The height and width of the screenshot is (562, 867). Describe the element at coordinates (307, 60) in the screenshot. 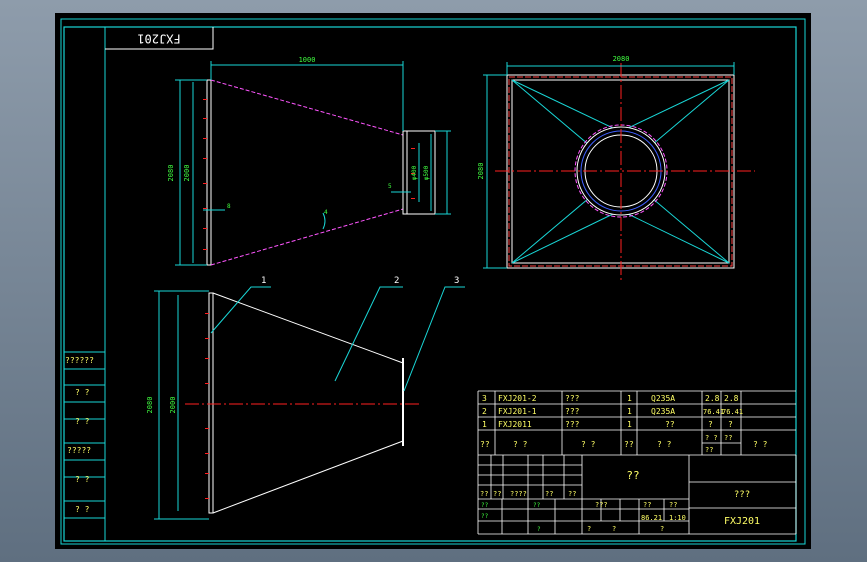

I see `front-top-dim: 1000` at that location.